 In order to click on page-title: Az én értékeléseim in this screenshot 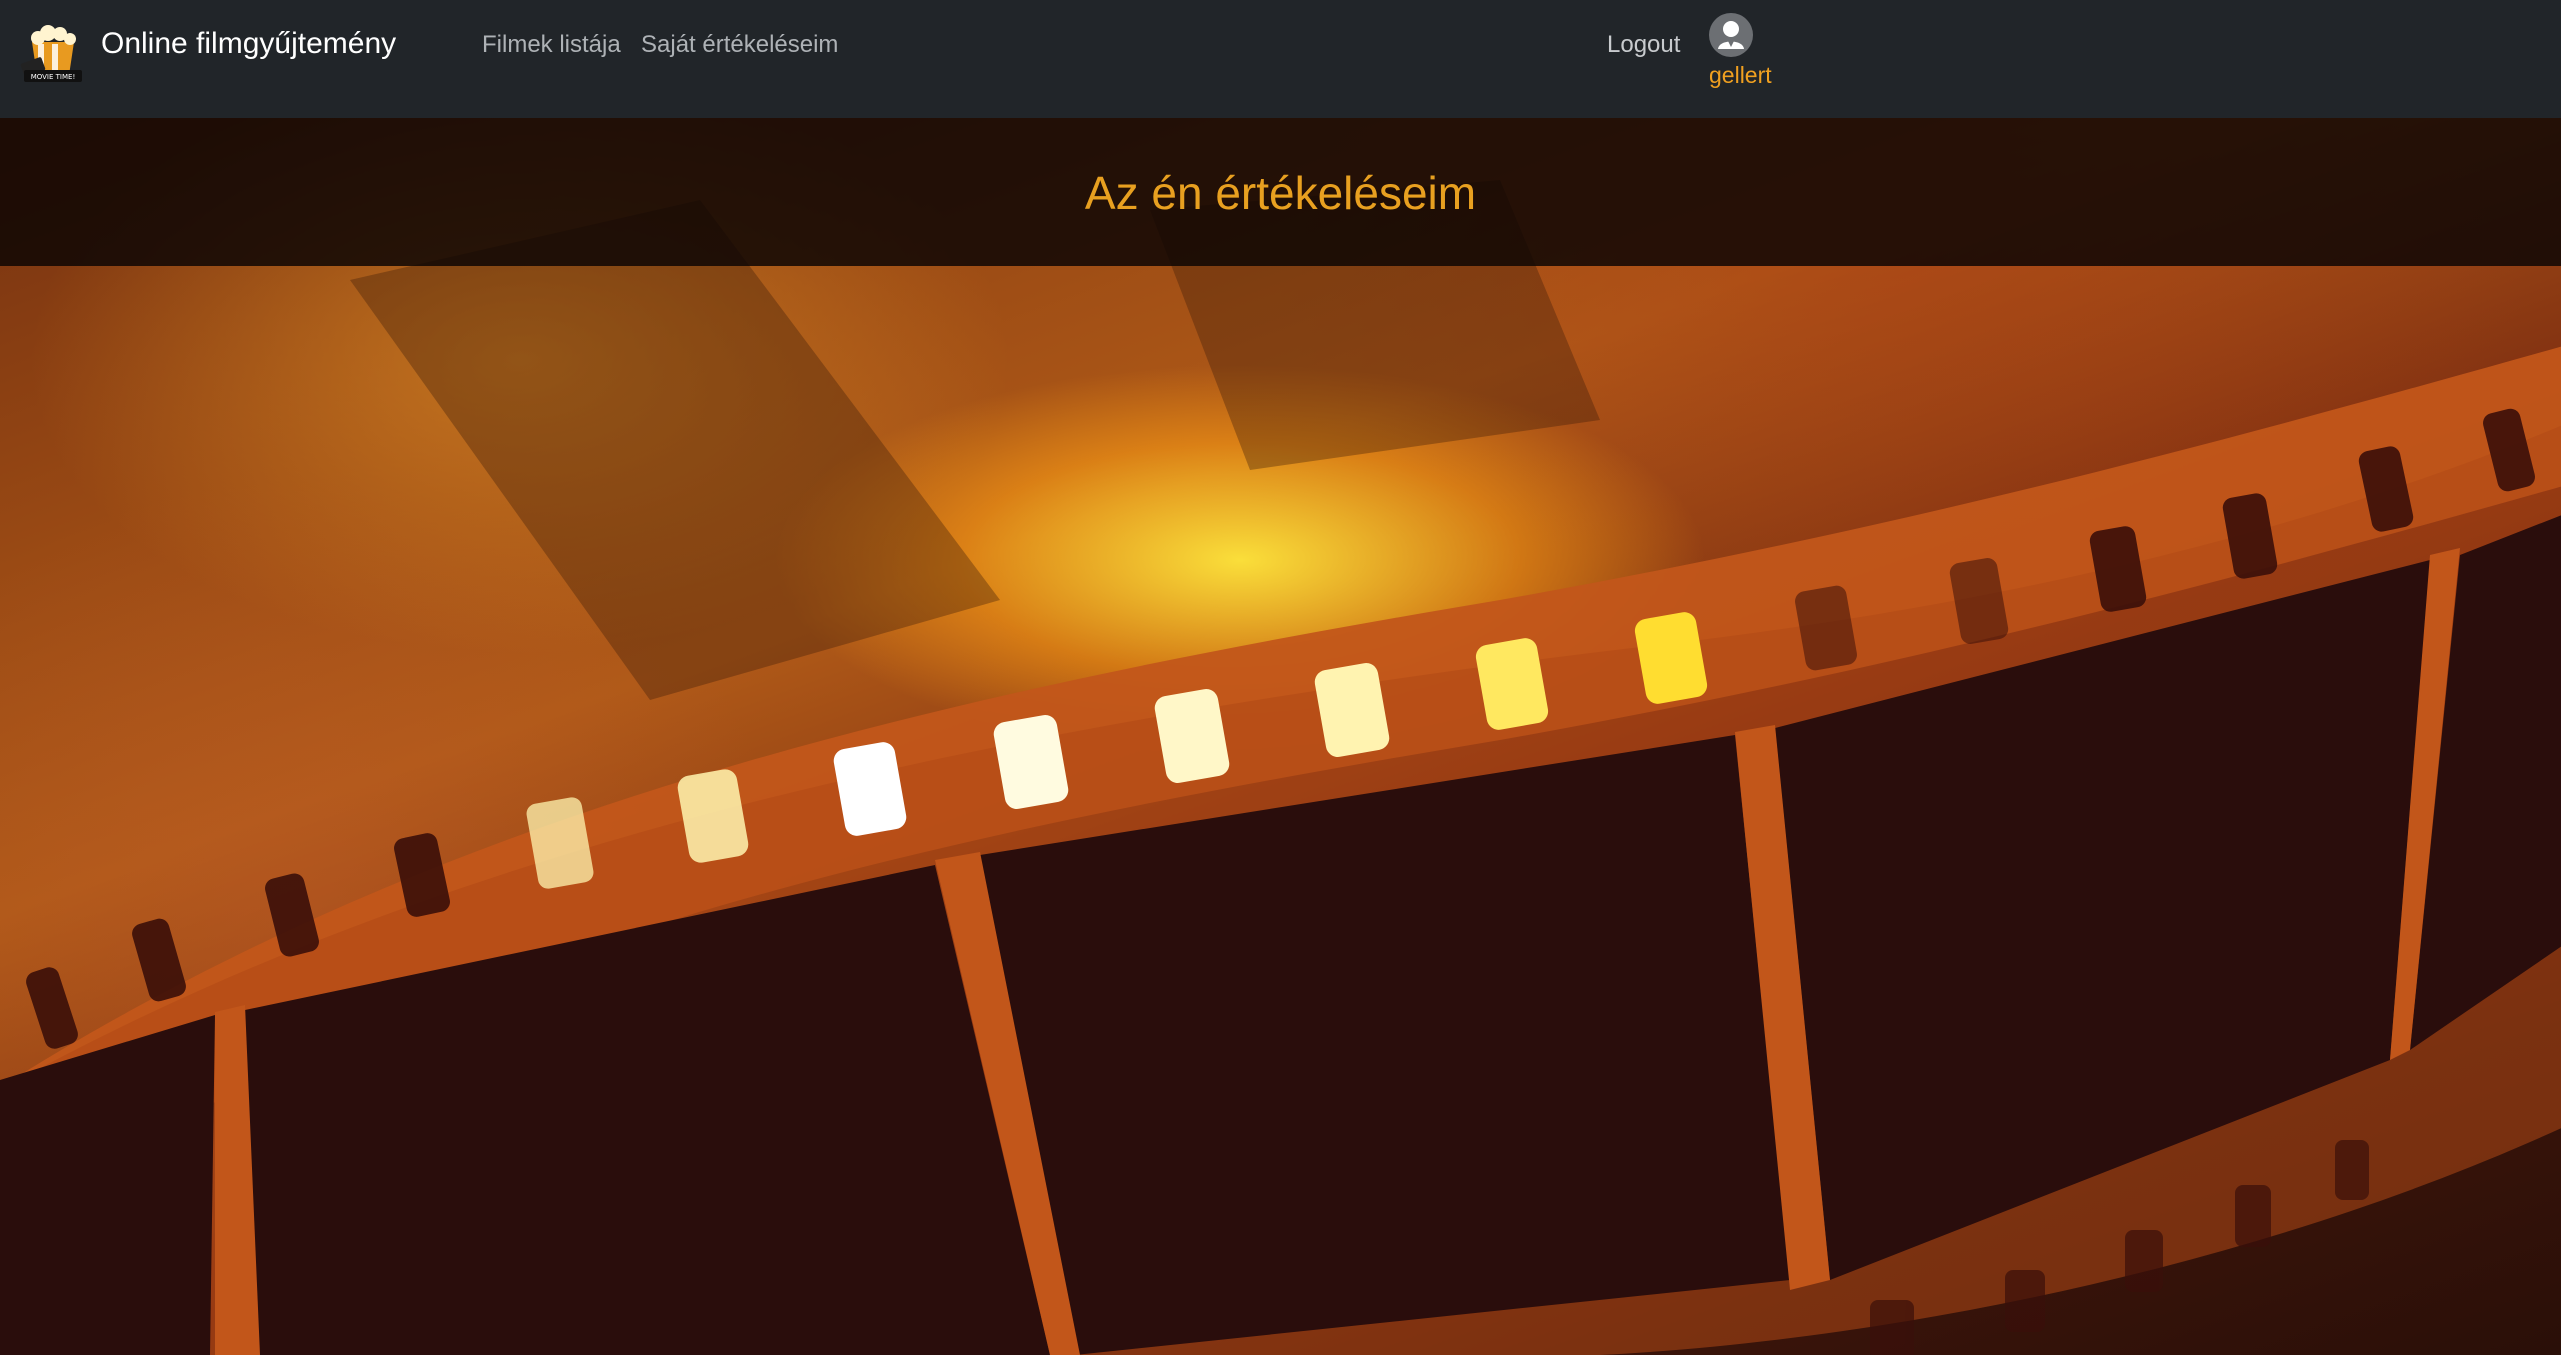, I will do `click(1280, 193)`.